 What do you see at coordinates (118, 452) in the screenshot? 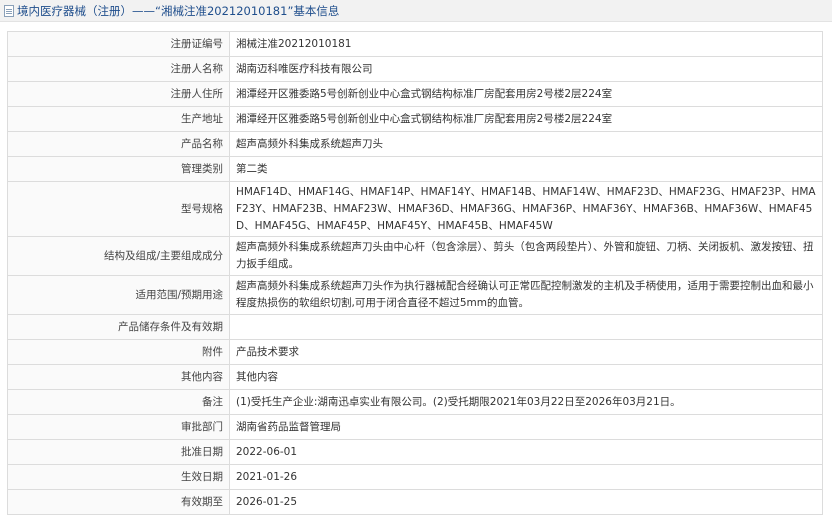
I see `field-label: 批准日期` at bounding box center [118, 452].